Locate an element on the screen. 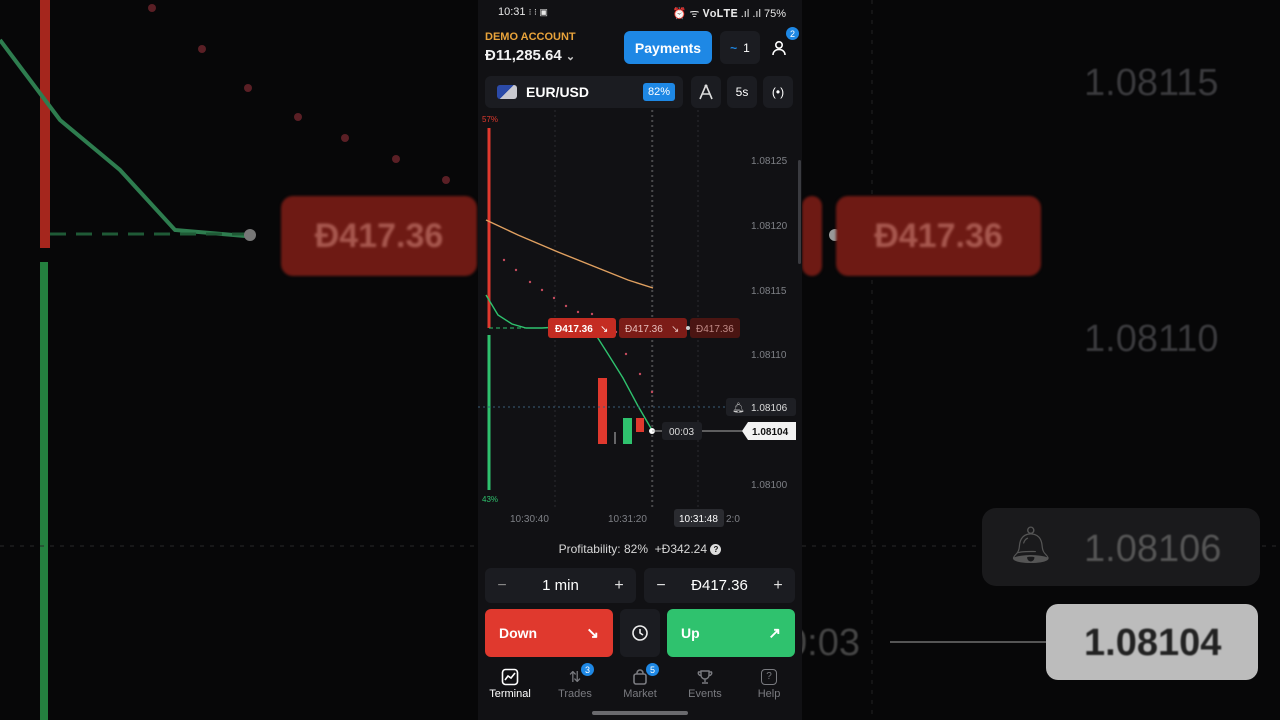  x-tick-label: 10:31:20 is located at coordinates (627, 519).